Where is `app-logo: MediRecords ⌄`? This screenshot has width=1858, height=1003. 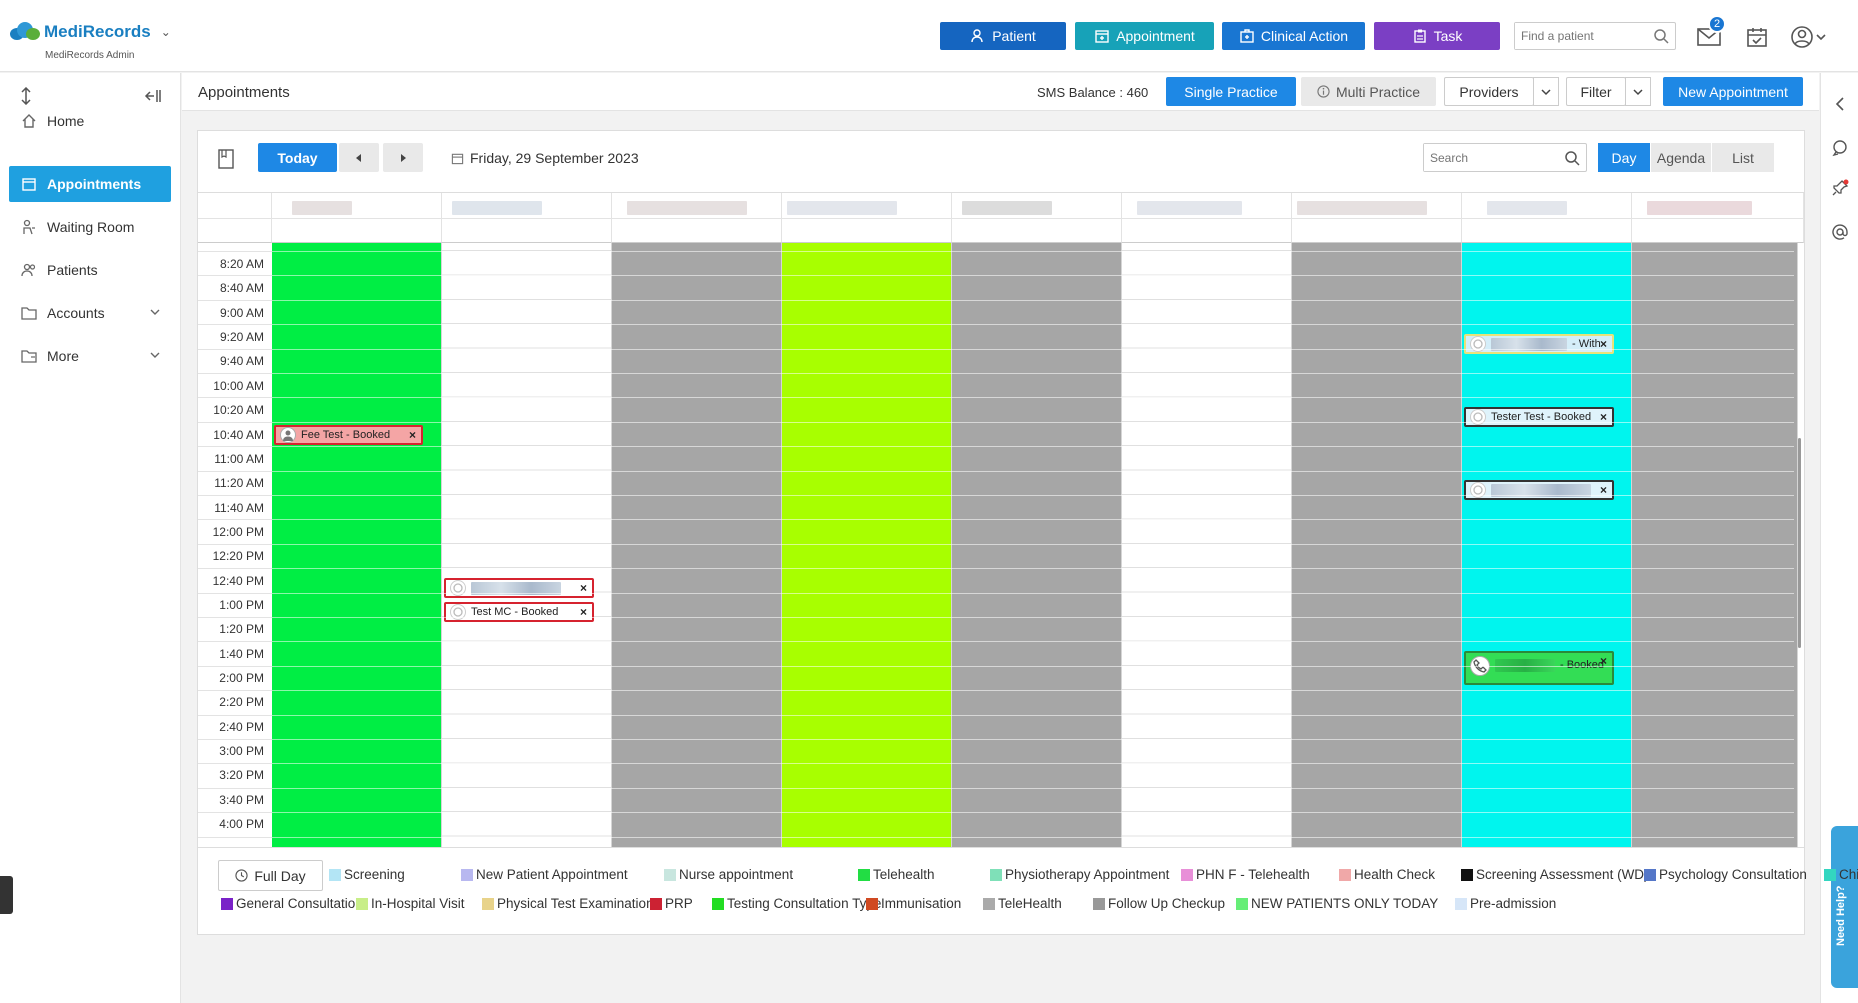 app-logo: MediRecords ⌄ is located at coordinates (90, 32).